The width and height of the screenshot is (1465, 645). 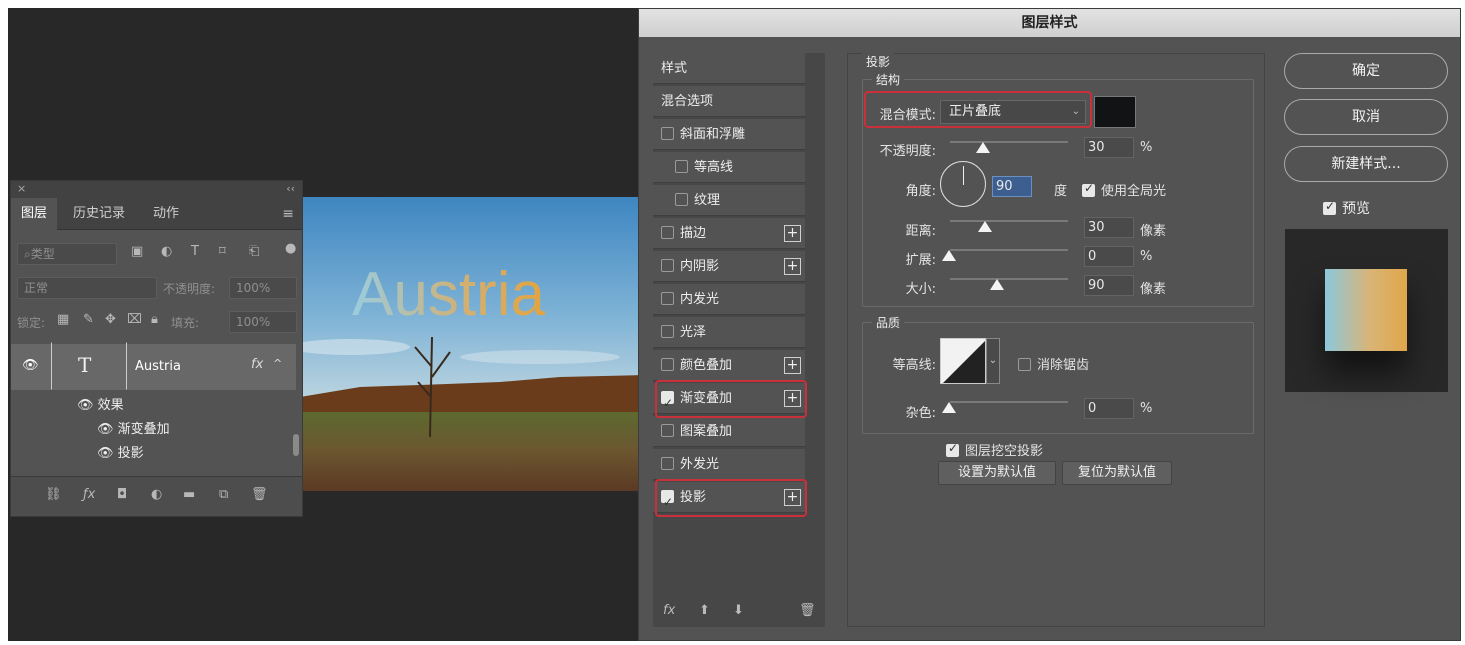 What do you see at coordinates (729, 233) in the screenshot?
I see `style-item: 描边 +` at bounding box center [729, 233].